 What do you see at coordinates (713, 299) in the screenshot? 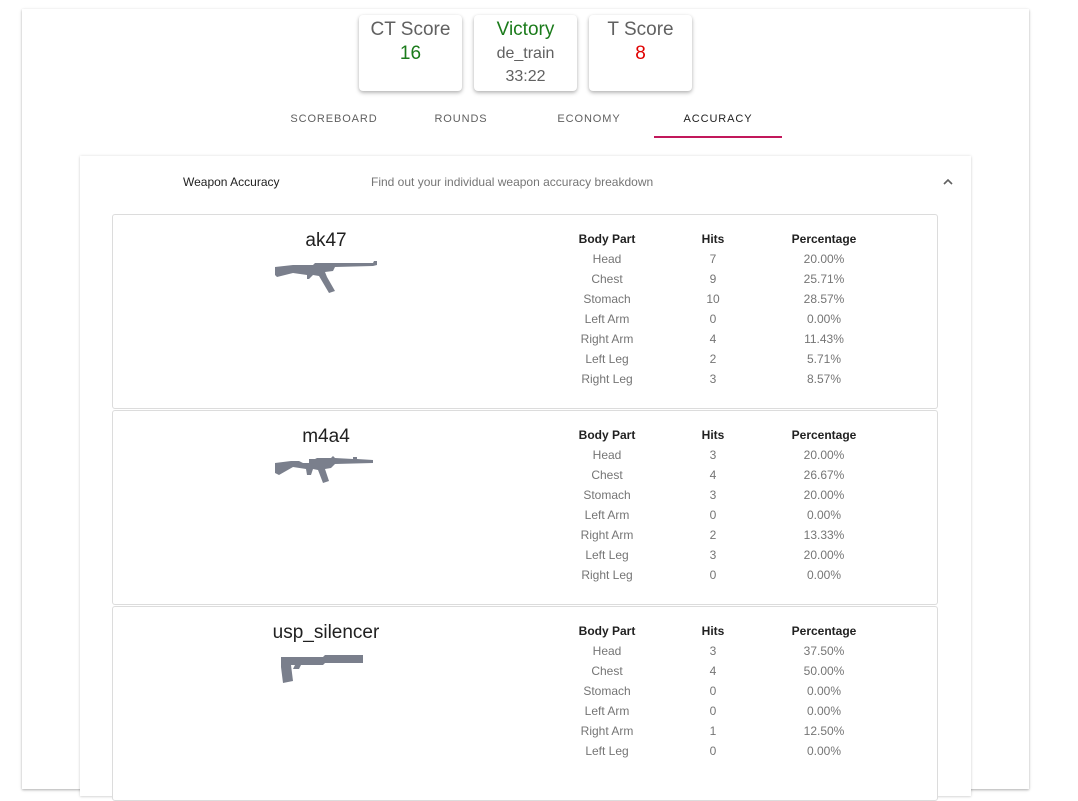
I see `hits-cell: 10` at bounding box center [713, 299].